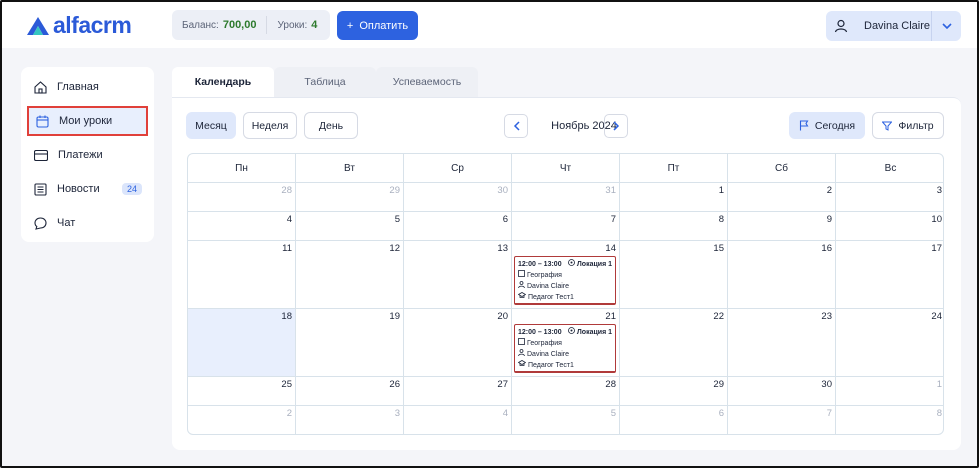 Image resolution: width=979 pixels, height=468 pixels. Describe the element at coordinates (427, 82) in the screenshot. I see `tab-progress: Успеваемость` at that location.